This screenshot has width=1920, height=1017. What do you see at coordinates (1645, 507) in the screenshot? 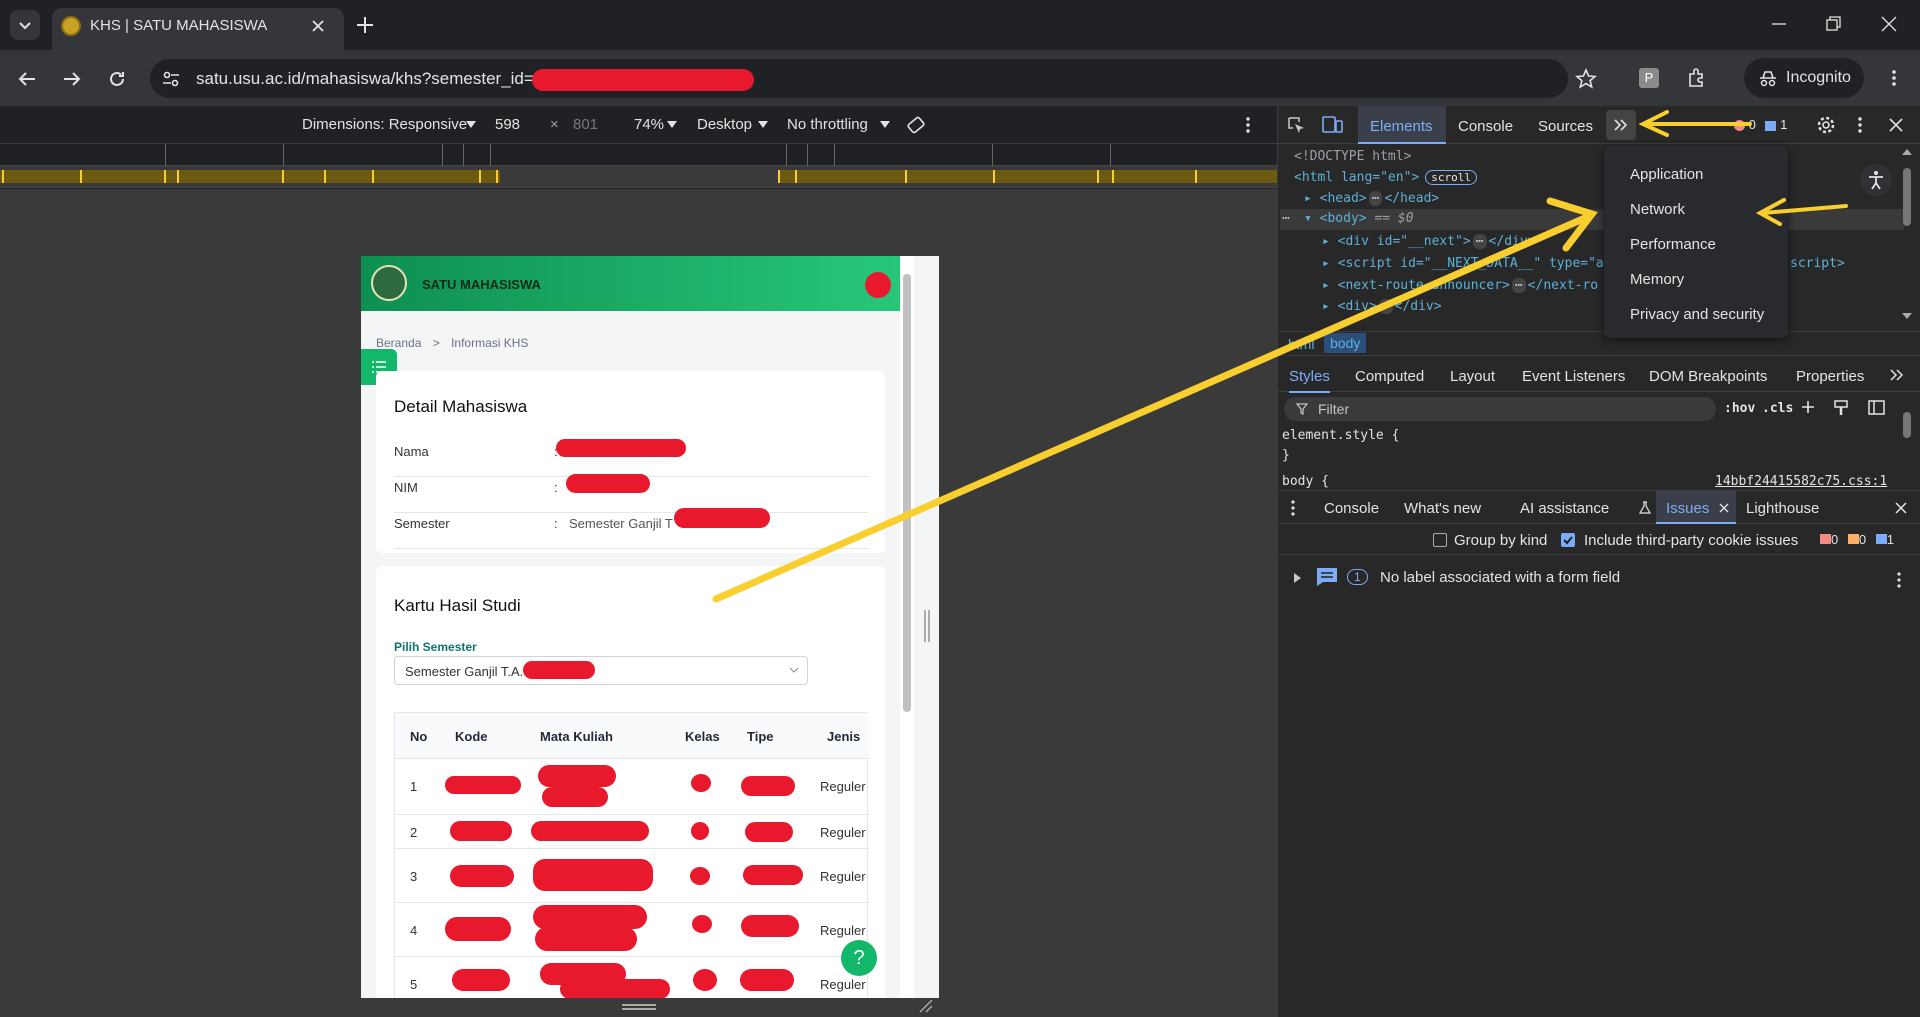
I see `flask-icon` at bounding box center [1645, 507].